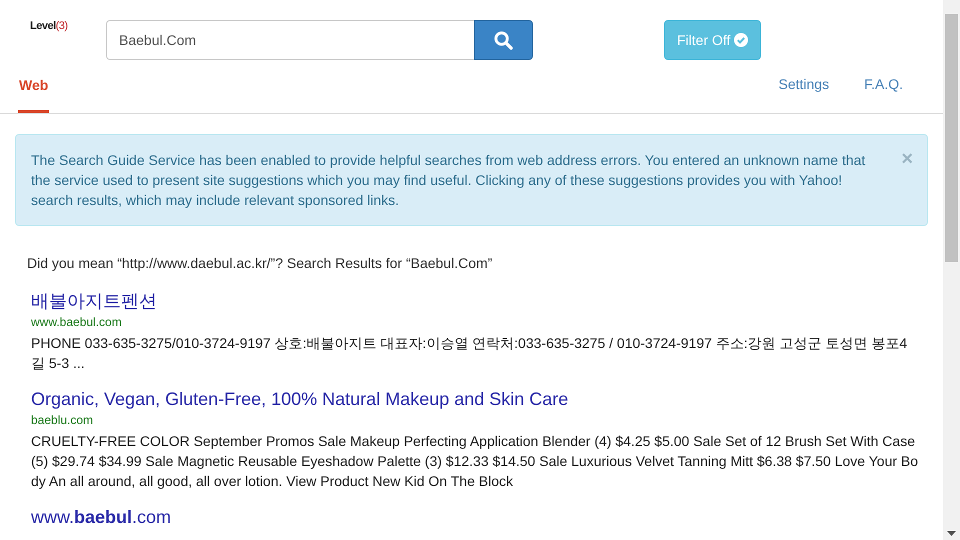 The width and height of the screenshot is (960, 540). Describe the element at coordinates (62, 420) in the screenshot. I see `result-url: baeblu.com` at that location.